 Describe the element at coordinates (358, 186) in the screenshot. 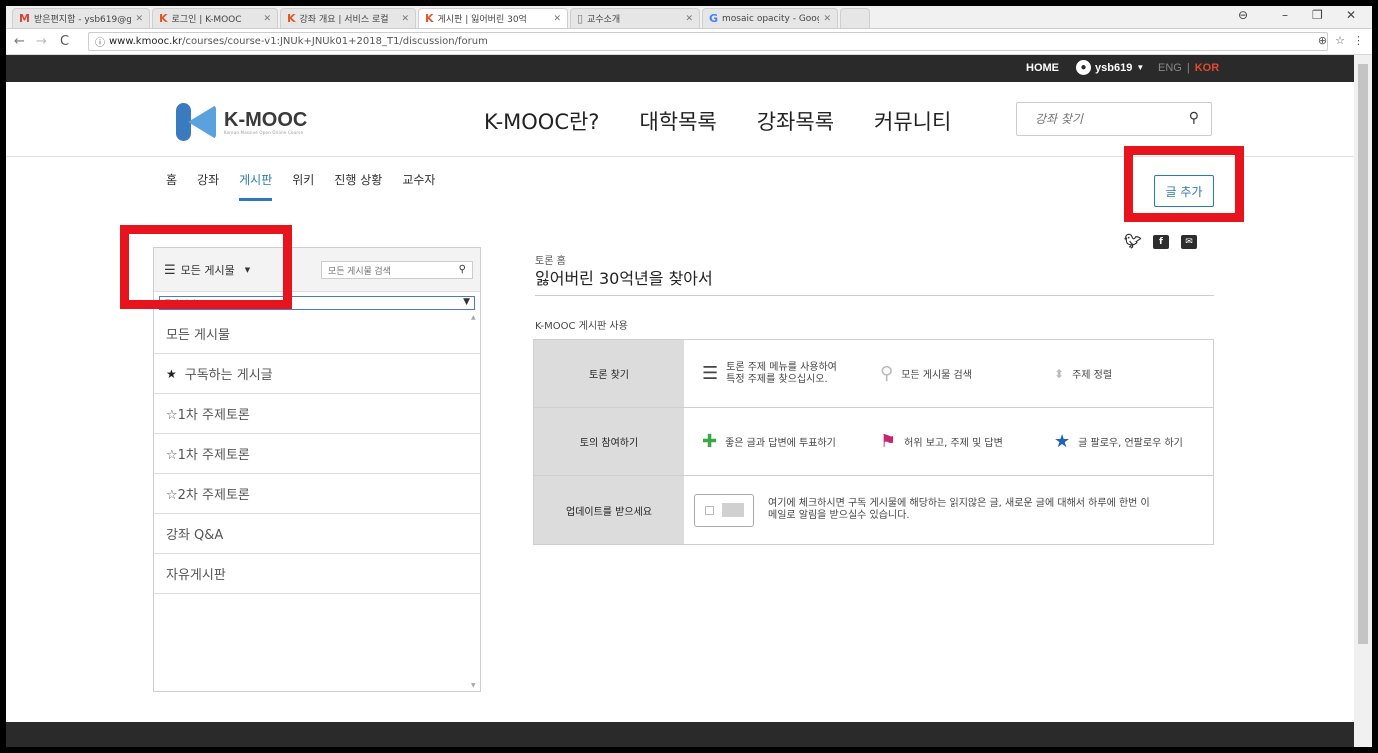

I see `tab-progress: 진행 상황` at that location.